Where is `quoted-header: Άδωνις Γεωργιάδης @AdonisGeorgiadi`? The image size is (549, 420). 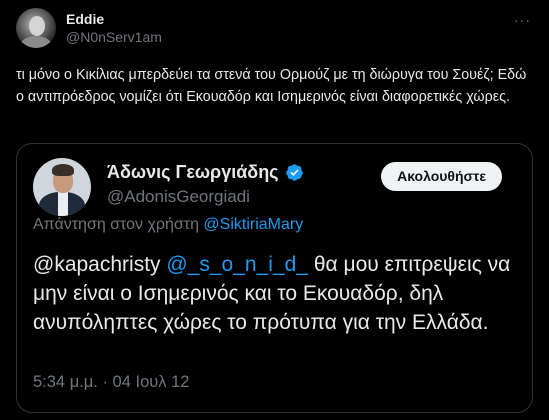
quoted-header: Άδωνις Γεωργιάδης @AdonisGeorgiadi is located at coordinates (168, 187).